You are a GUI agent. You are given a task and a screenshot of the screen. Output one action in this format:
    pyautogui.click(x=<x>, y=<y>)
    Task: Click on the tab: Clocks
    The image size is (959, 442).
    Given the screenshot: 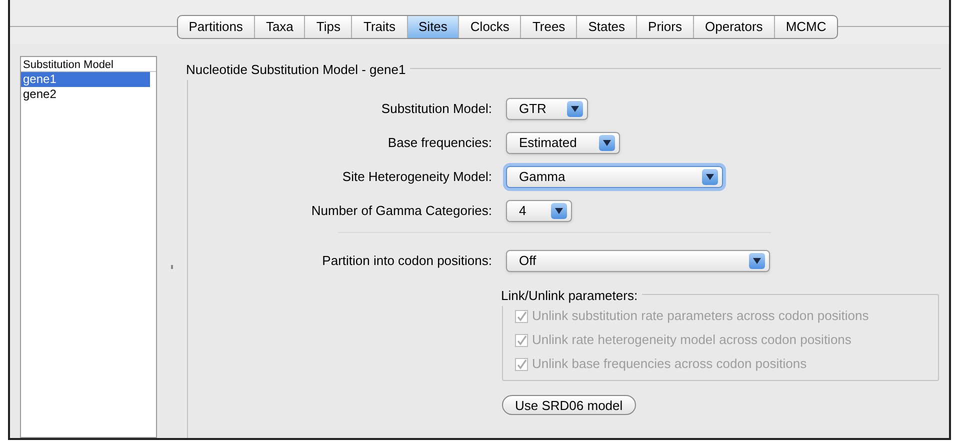 What is the action you would take?
    pyautogui.click(x=489, y=27)
    